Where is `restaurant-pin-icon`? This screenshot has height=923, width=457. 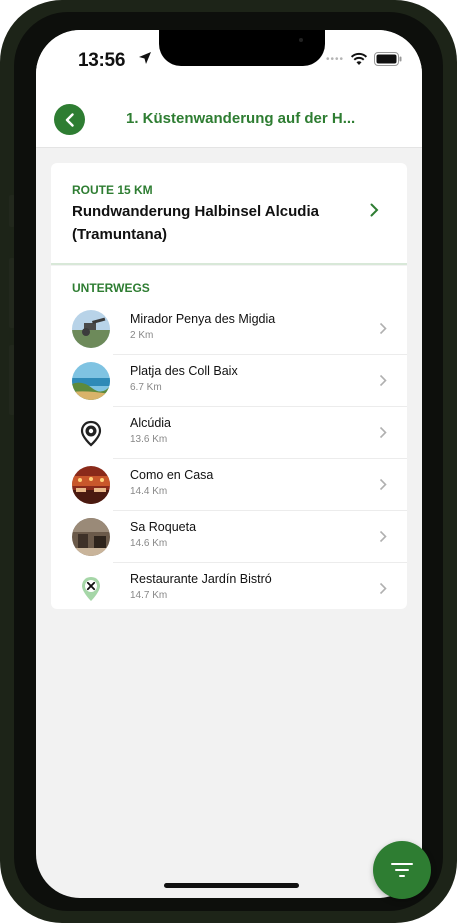 restaurant-pin-icon is located at coordinates (91, 589).